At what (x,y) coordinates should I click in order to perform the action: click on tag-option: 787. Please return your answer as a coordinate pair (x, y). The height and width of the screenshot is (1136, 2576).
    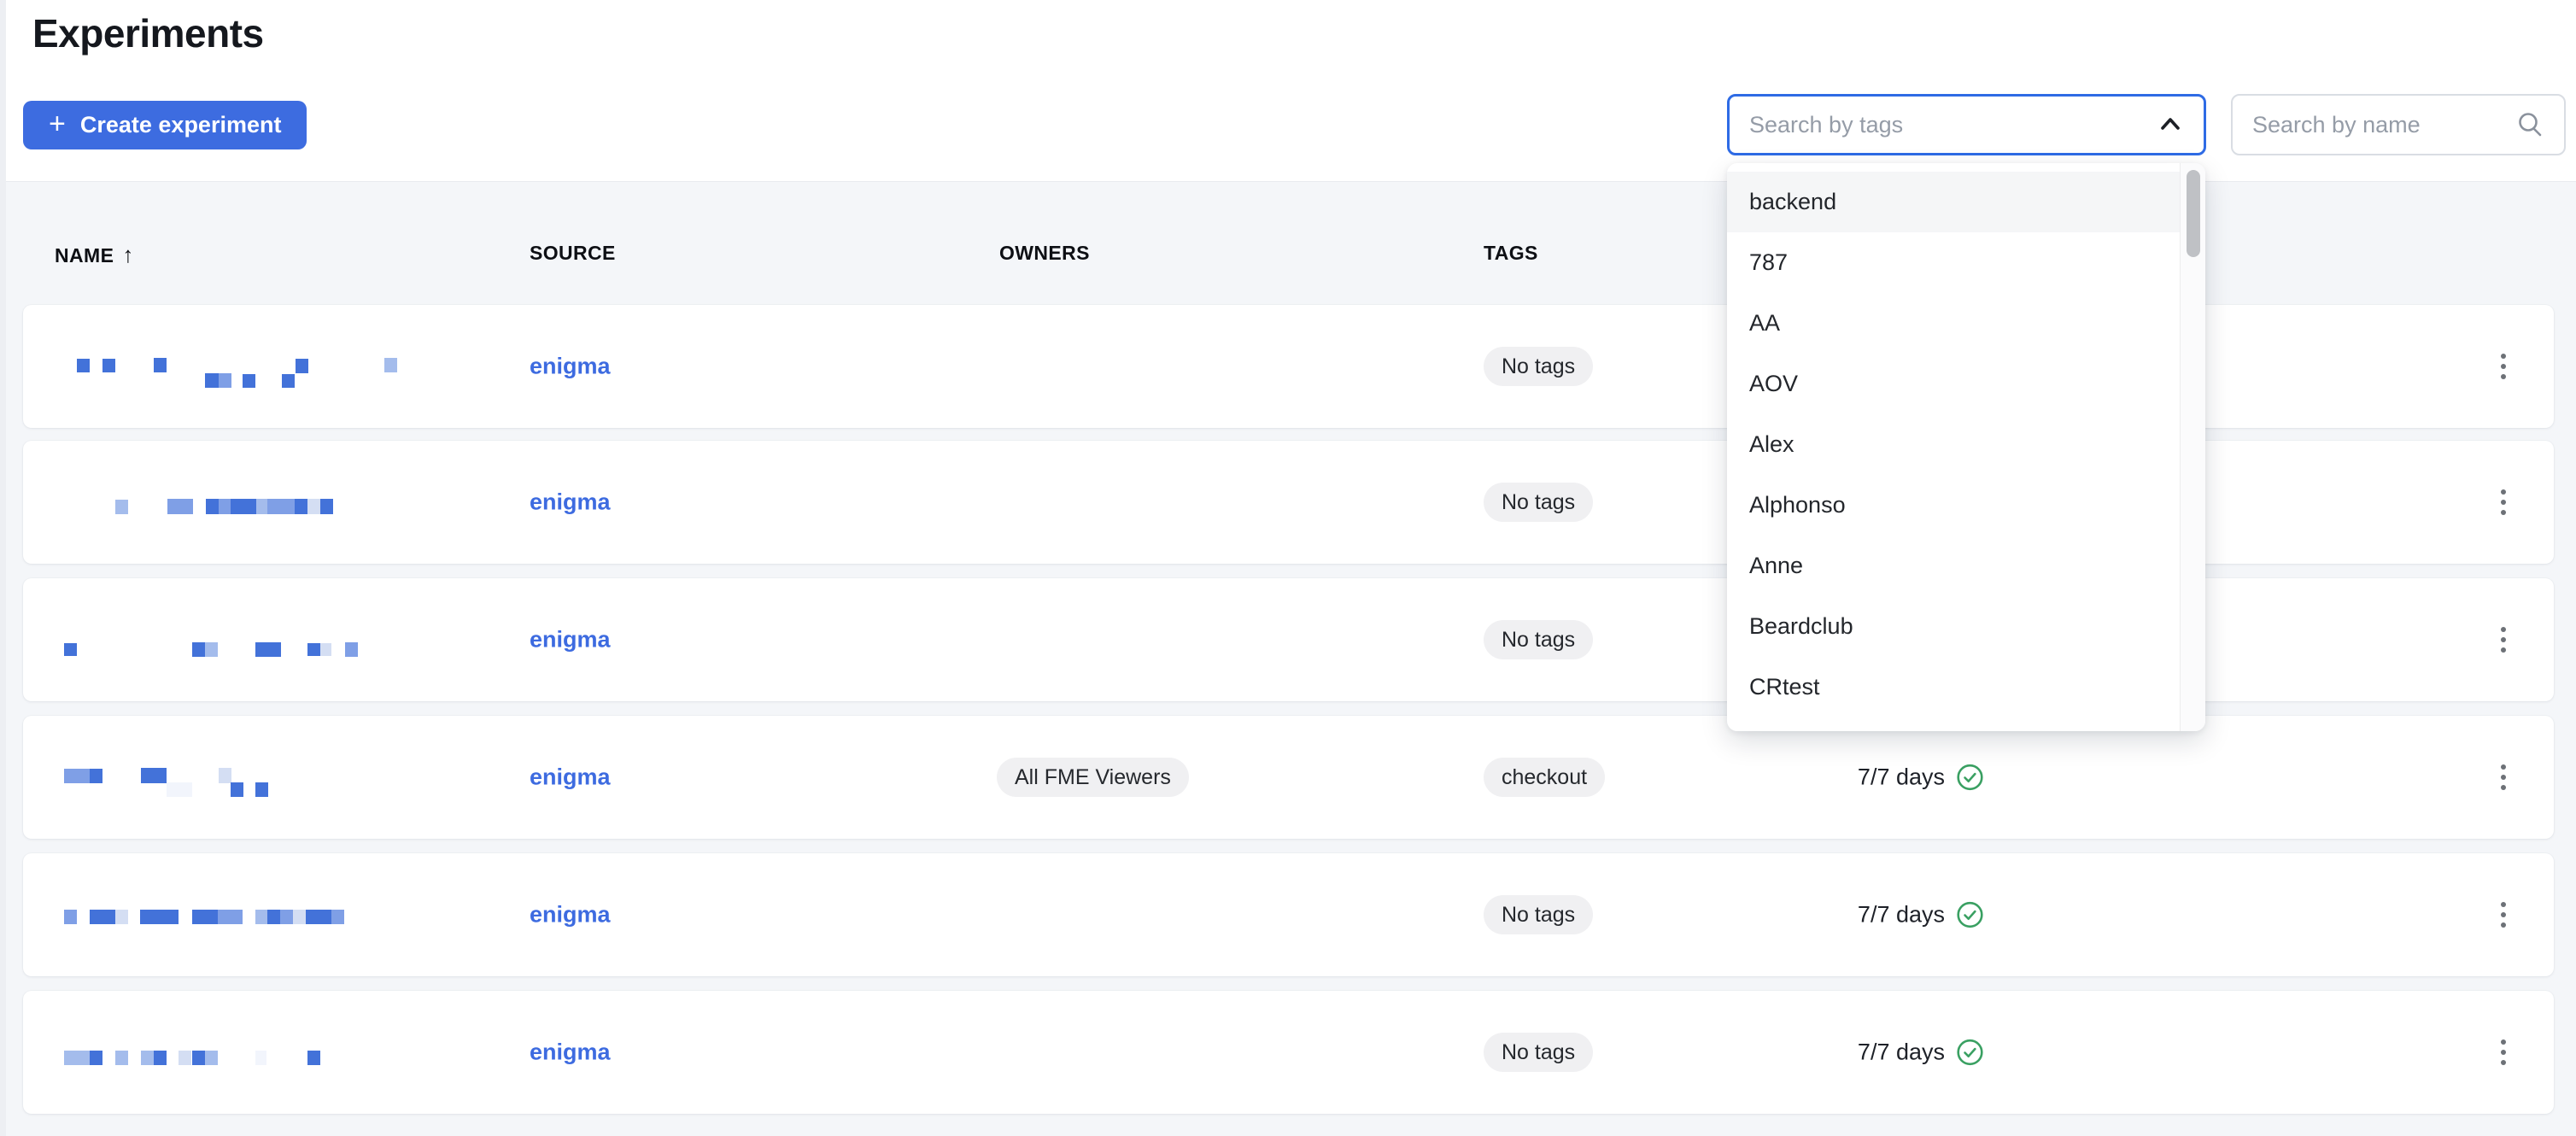
    Looking at the image, I should click on (1954, 262).